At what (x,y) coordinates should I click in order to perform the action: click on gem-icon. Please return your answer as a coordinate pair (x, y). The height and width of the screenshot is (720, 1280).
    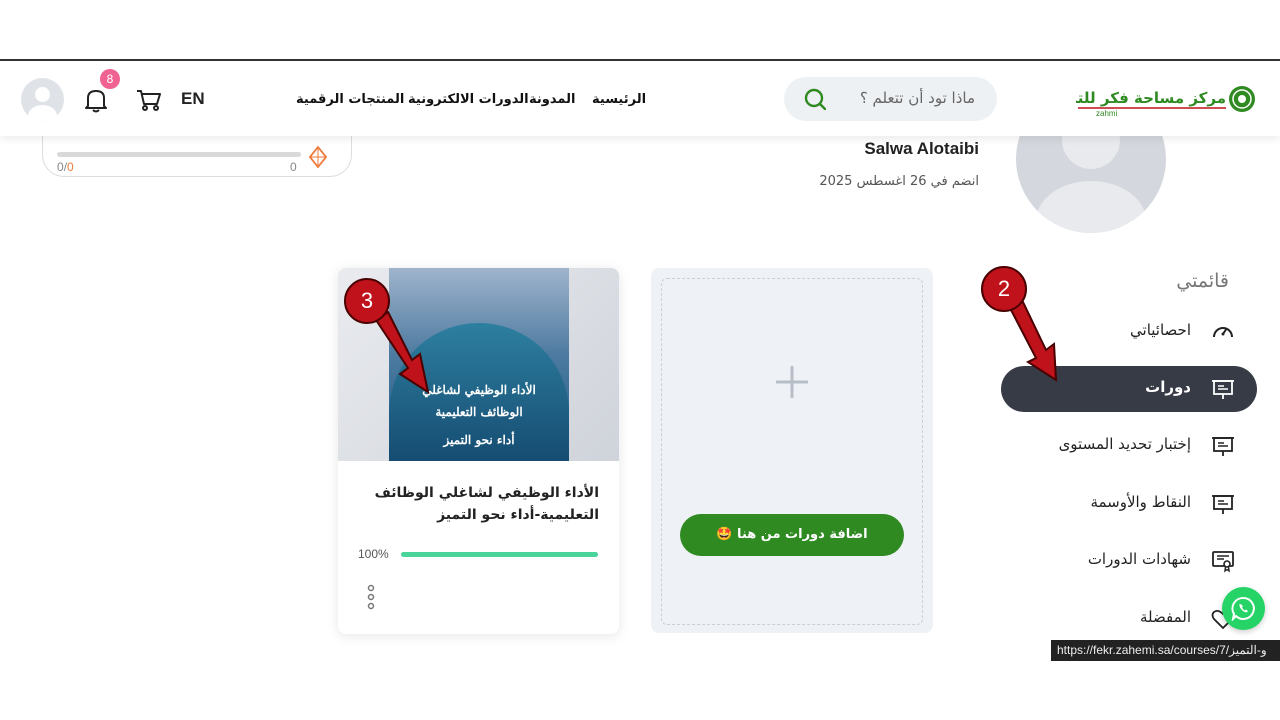
    Looking at the image, I should click on (318, 157).